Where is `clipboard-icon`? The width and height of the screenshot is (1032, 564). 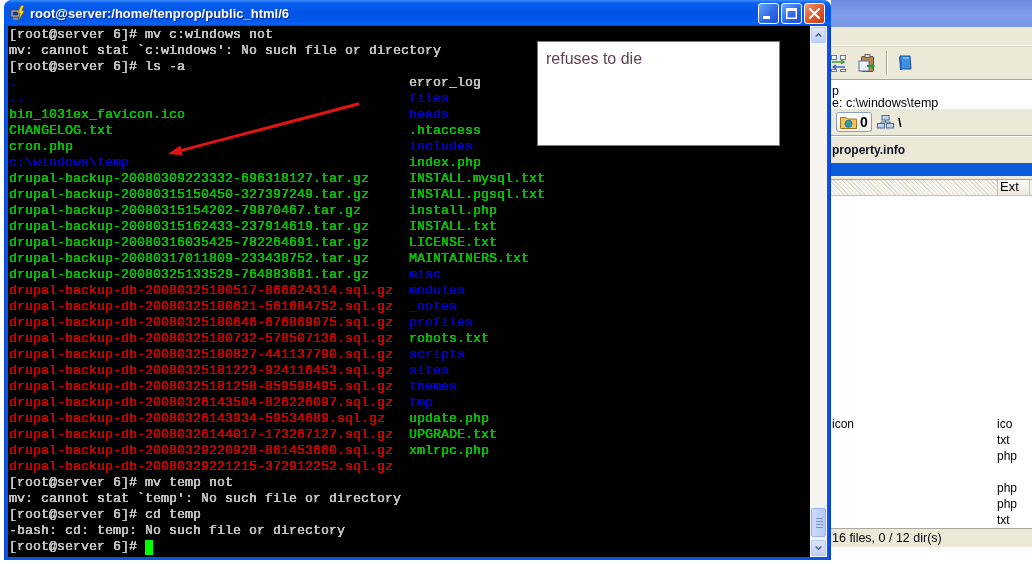 clipboard-icon is located at coordinates (867, 63).